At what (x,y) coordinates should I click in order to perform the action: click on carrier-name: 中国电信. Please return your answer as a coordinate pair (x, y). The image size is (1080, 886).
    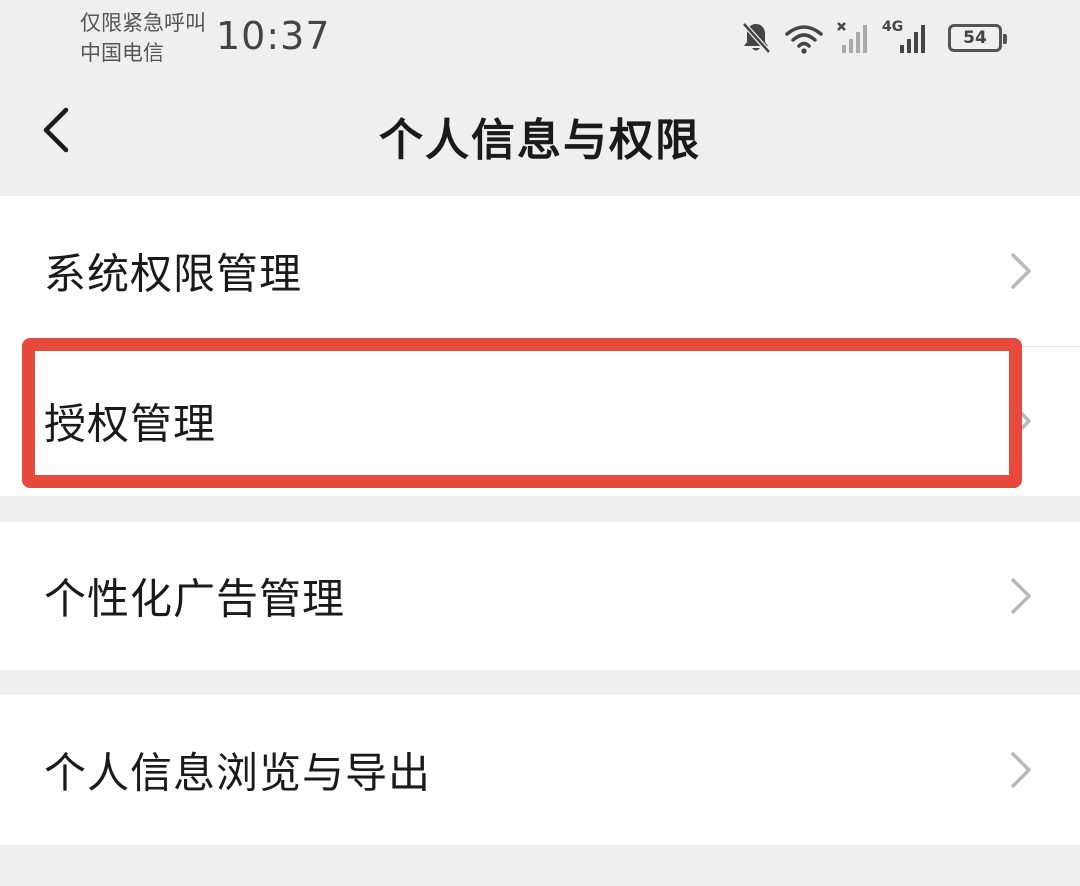
    Looking at the image, I should click on (122, 53).